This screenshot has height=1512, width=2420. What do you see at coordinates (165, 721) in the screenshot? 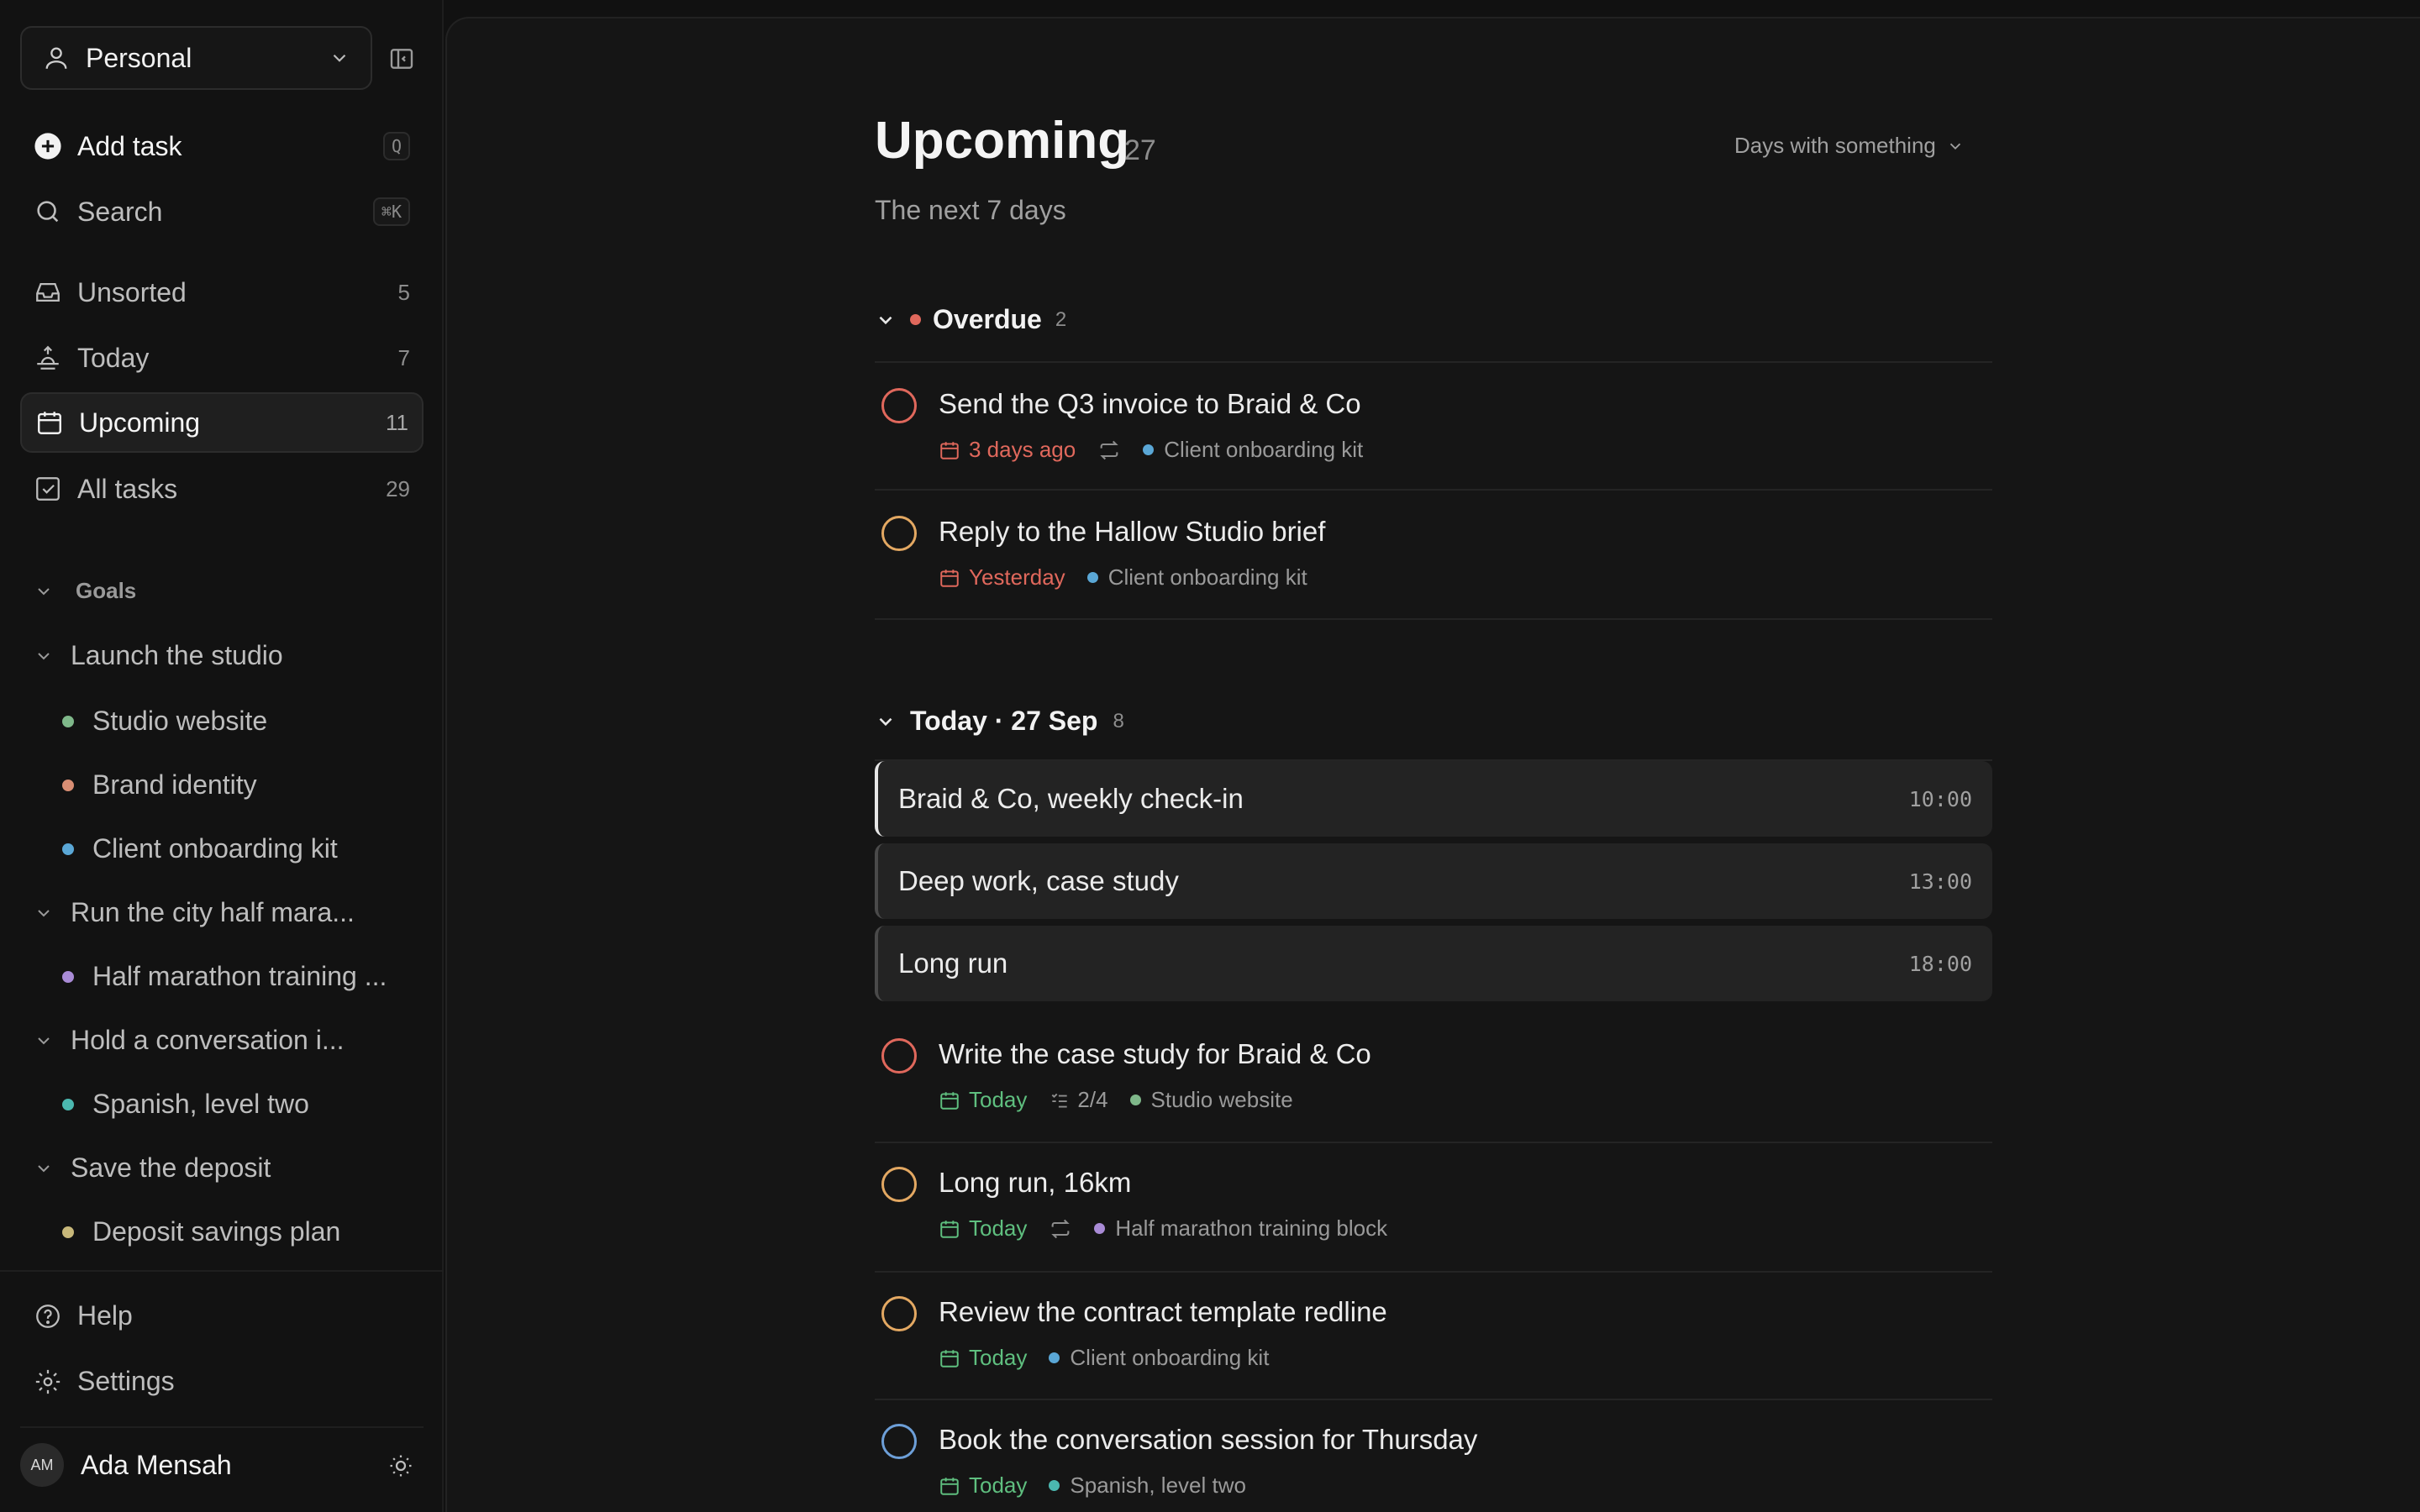
I see `project-item: Studio website` at bounding box center [165, 721].